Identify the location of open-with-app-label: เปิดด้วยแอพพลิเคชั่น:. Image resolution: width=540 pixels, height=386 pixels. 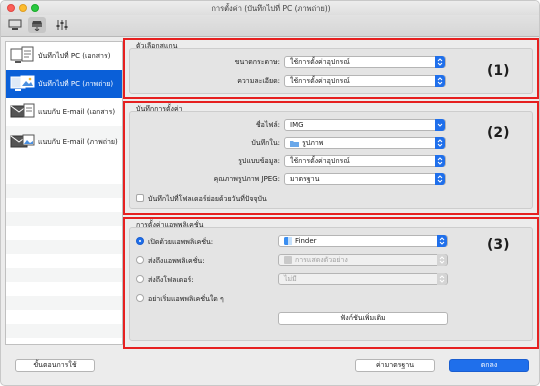
(181, 242).